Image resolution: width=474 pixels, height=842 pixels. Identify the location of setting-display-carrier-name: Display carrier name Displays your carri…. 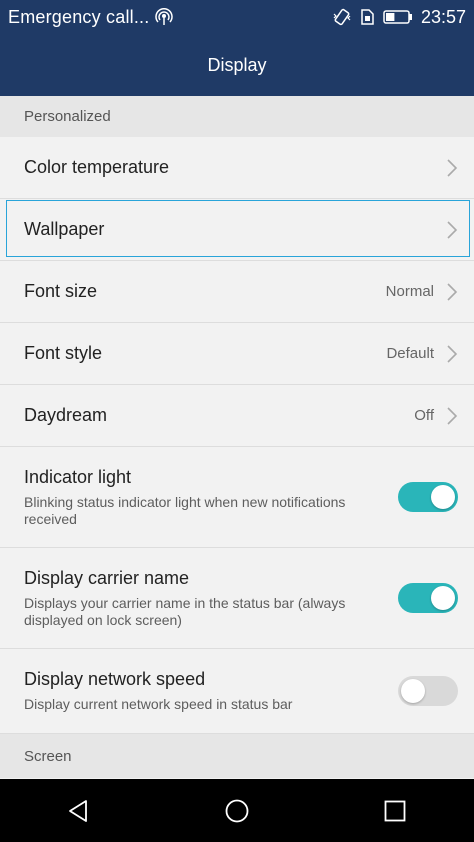
(237, 598).